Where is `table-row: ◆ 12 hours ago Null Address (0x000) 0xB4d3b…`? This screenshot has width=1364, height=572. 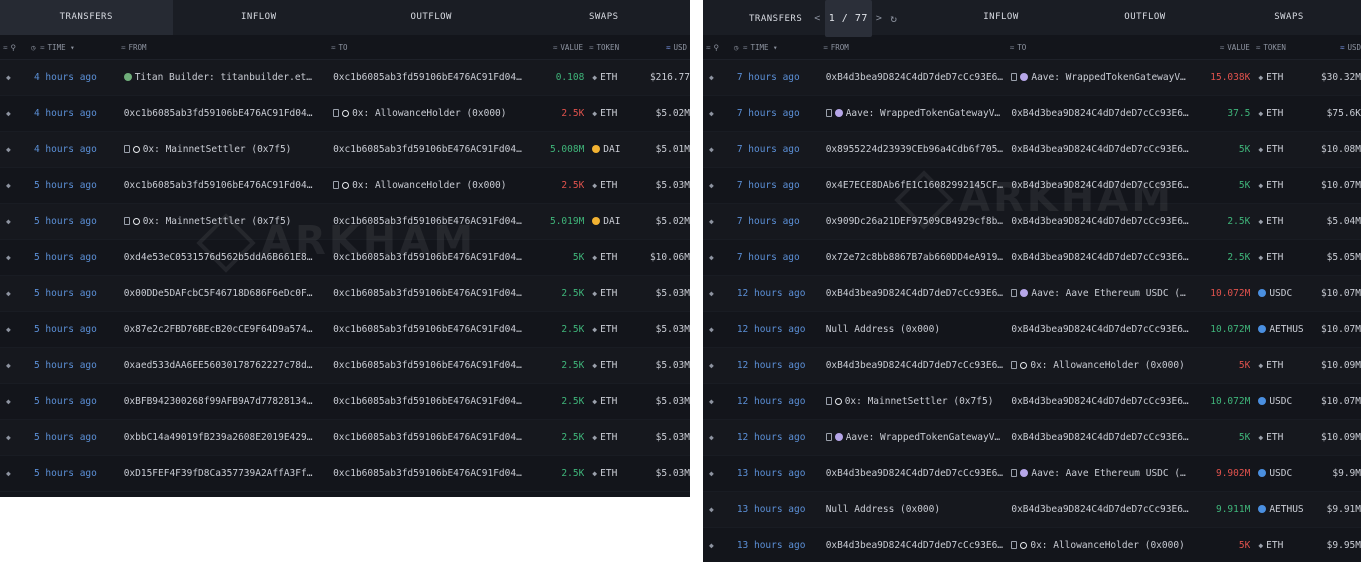
table-row: ◆ 12 hours ago Null Address (0x000) 0xB4d3b… is located at coordinates (1032, 330).